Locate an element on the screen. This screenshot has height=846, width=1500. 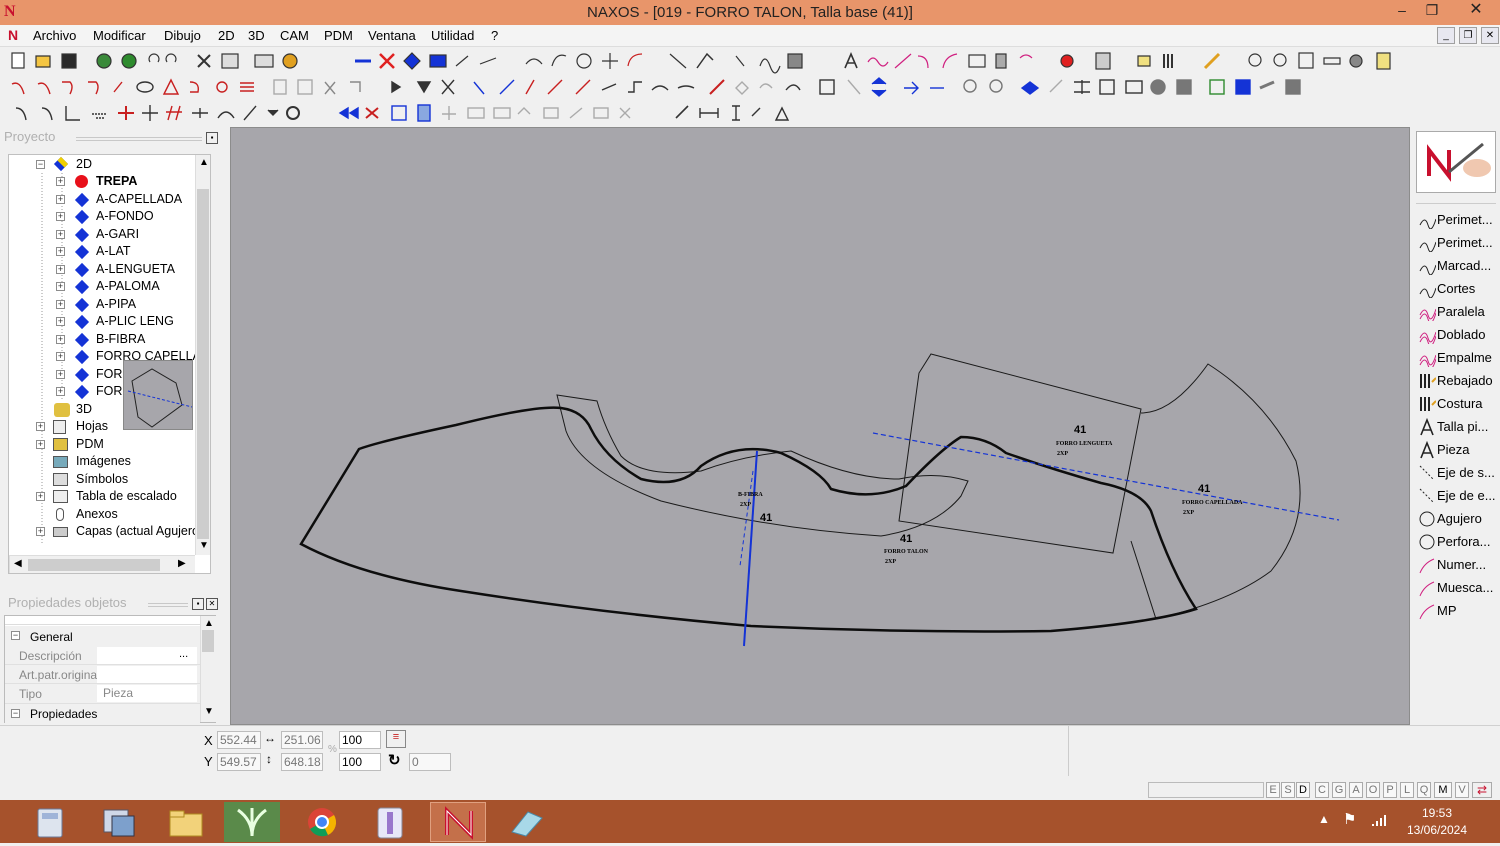
tray-flag-icon: ⚑ is located at coordinates (1349, 819).